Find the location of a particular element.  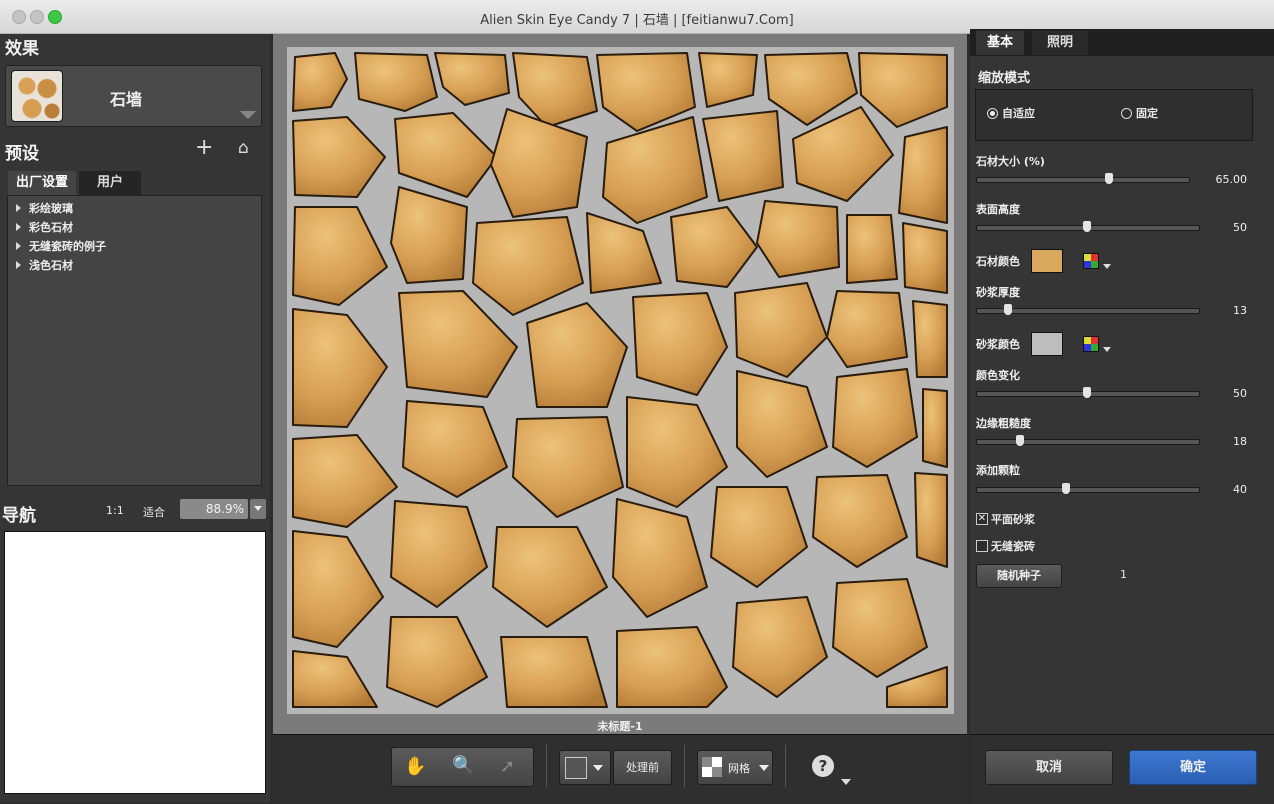

zoom-mode-title: 缩放模式 is located at coordinates (1004, 78).